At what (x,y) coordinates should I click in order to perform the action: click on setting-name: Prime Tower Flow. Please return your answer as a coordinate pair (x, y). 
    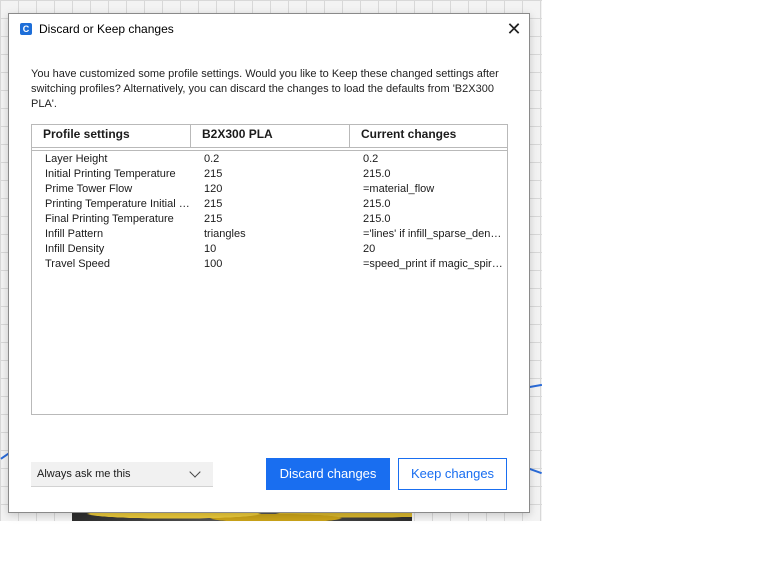
    Looking at the image, I should click on (89, 189).